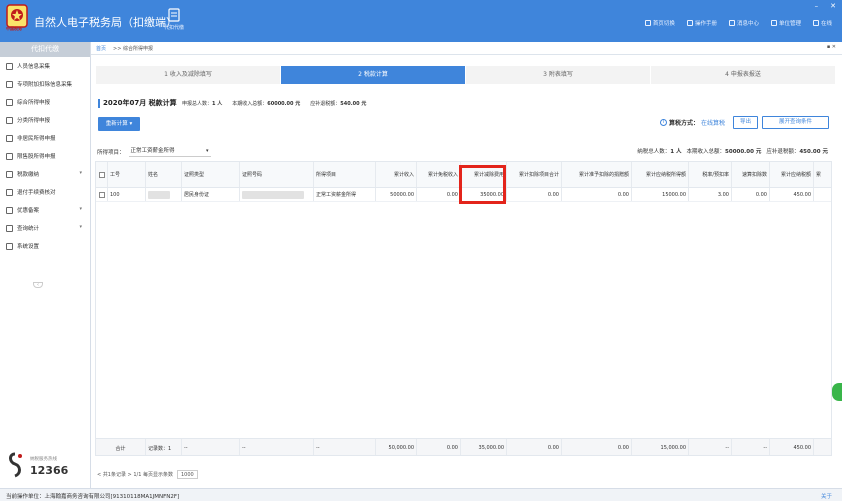 The image size is (842, 501). Describe the element at coordinates (826, 24) in the screenshot. I see `nav-label: 在线` at that location.